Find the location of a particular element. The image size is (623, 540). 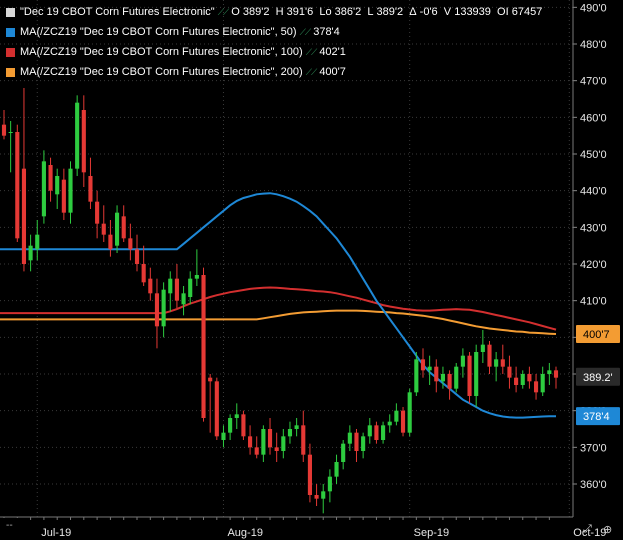

last-value: 389'2 is located at coordinates (390, 12).